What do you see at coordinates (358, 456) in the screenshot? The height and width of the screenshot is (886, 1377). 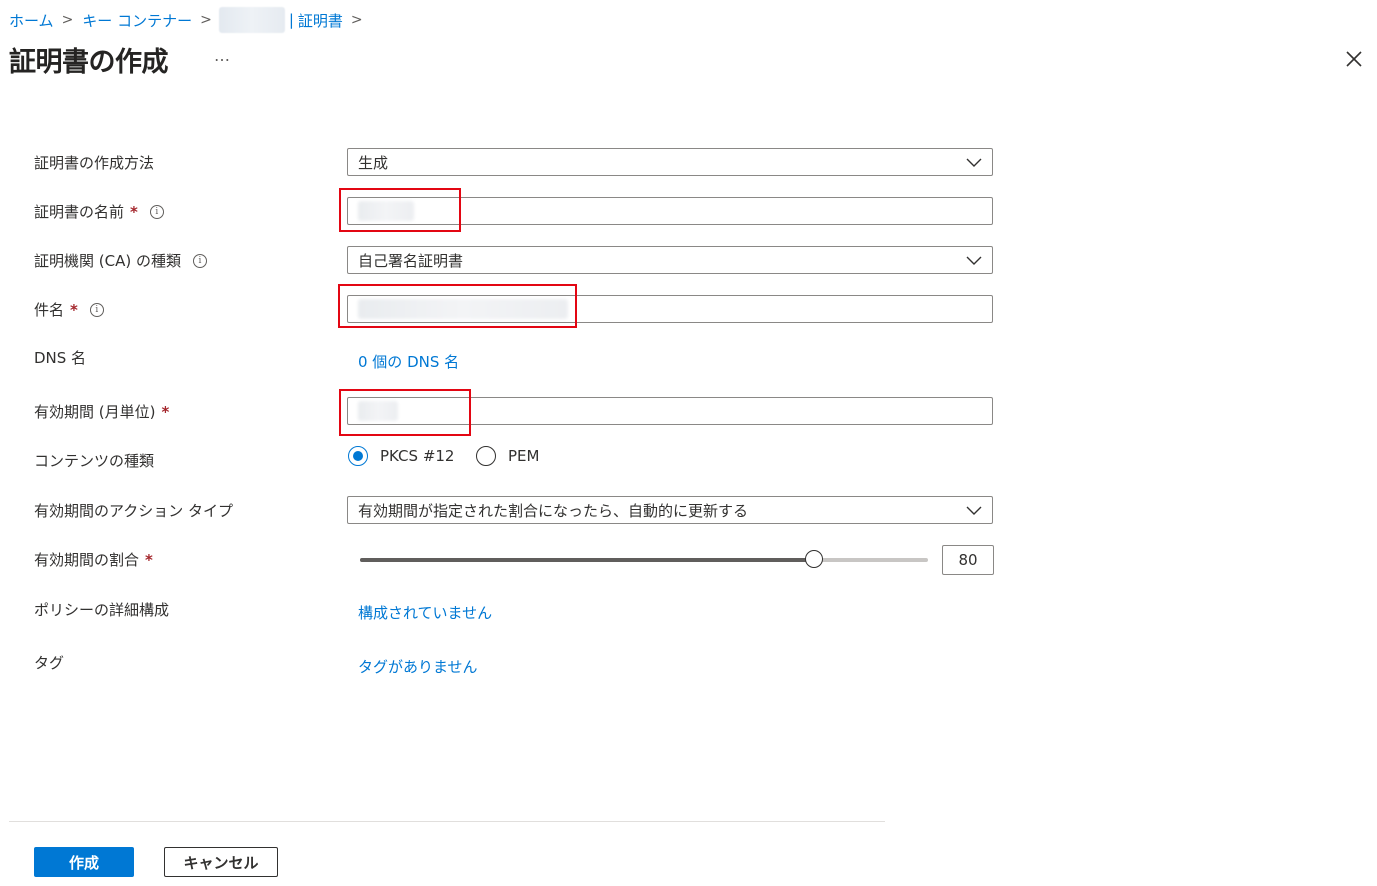 I see `radio-selected-icon` at bounding box center [358, 456].